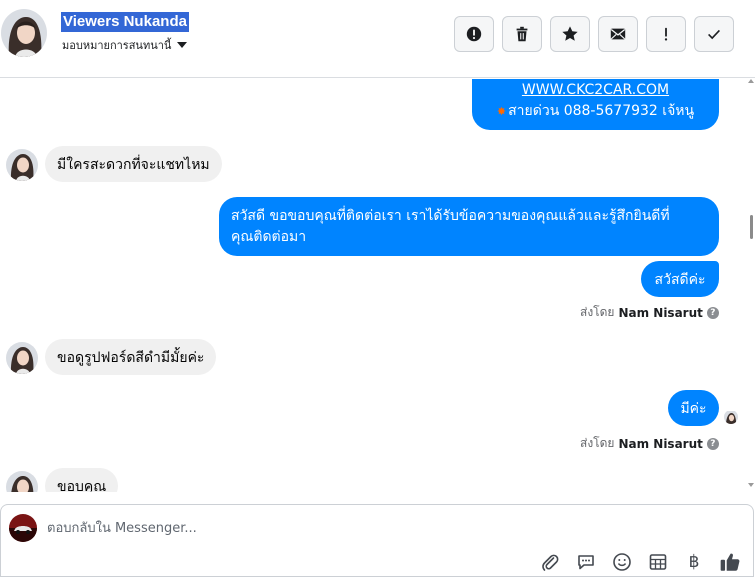  I want to click on table-icon, so click(658, 562).